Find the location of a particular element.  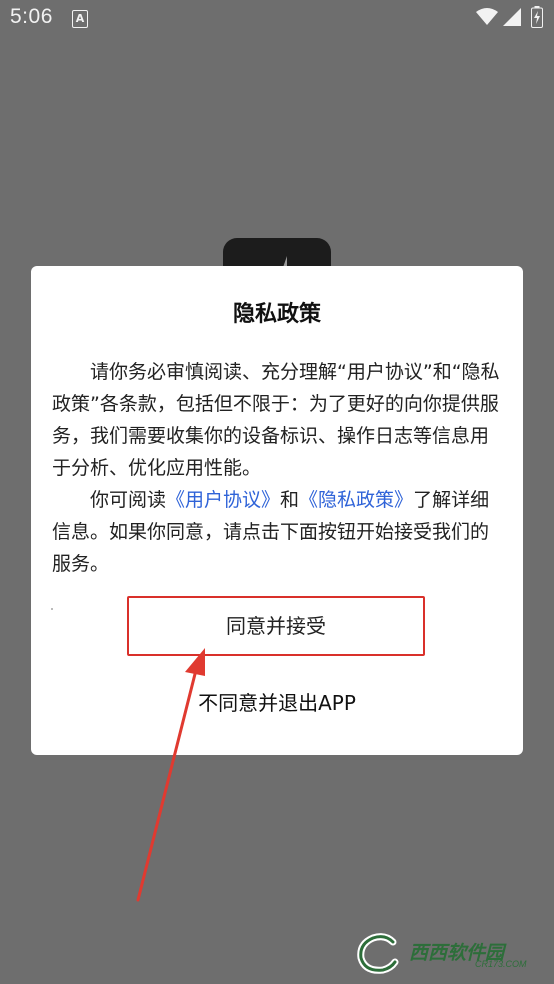

watermark-subtext: CR173.COM is located at coordinates (501, 964).